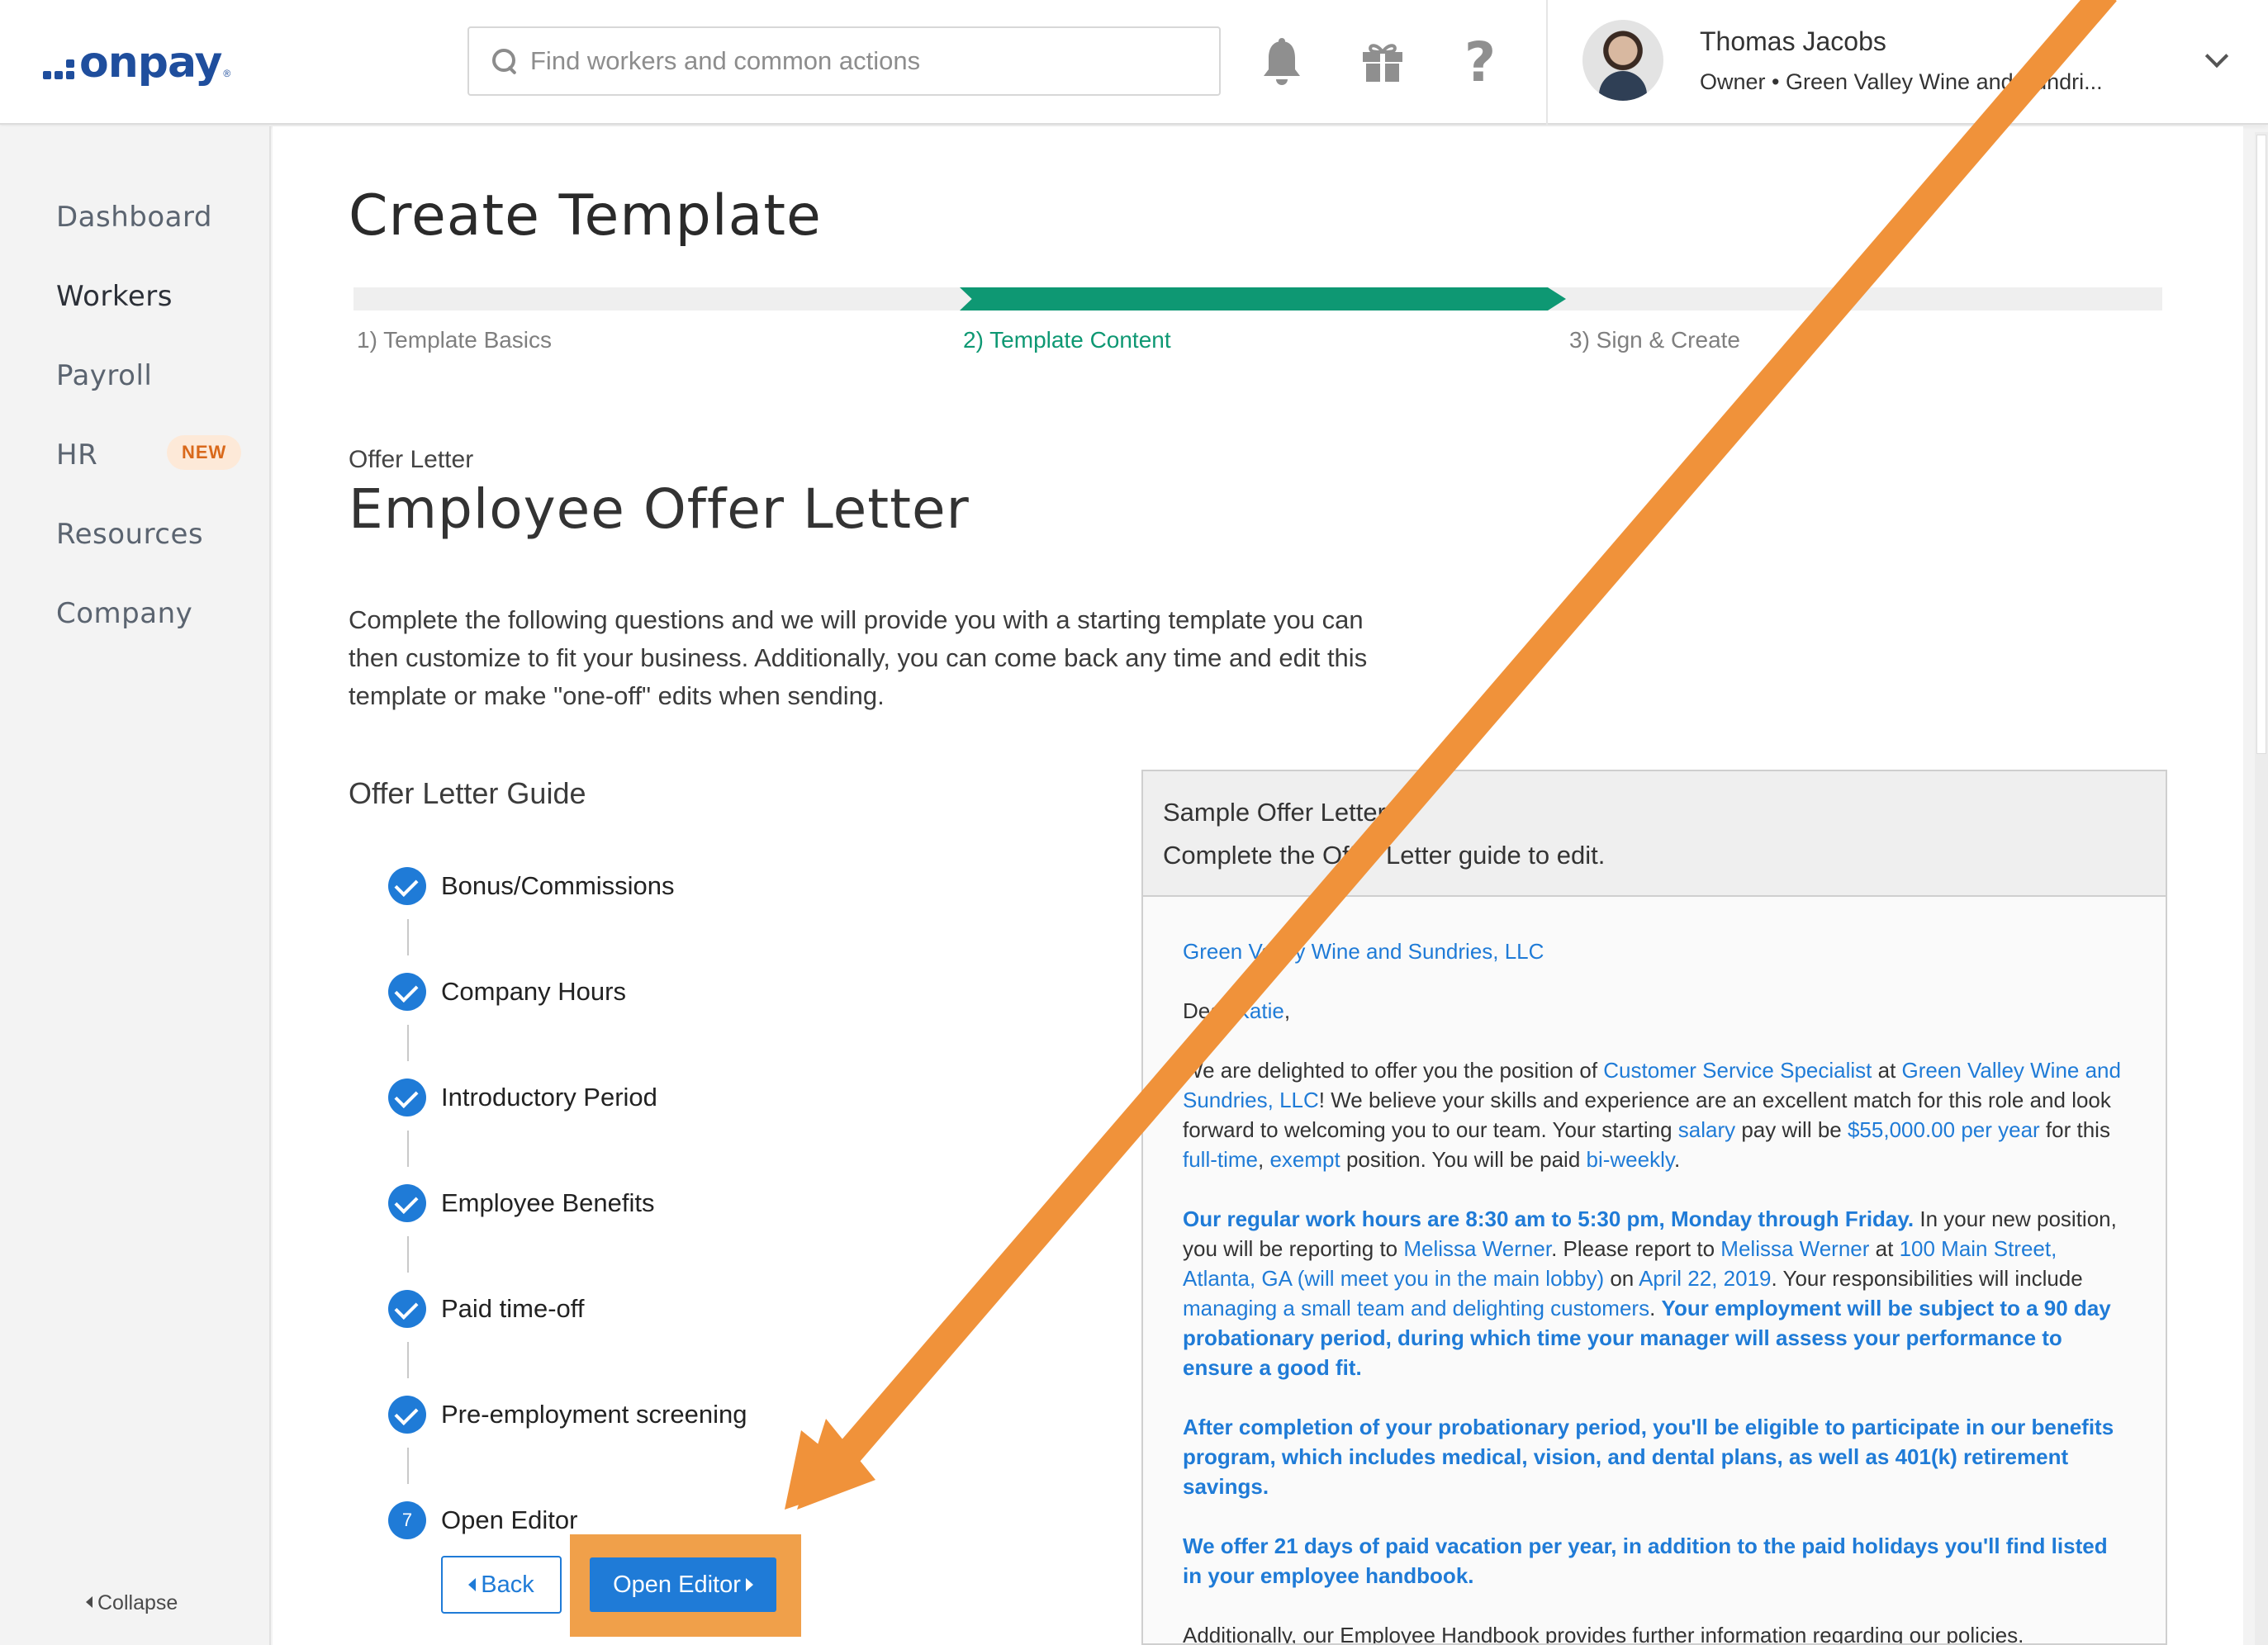 The image size is (2268, 1645). I want to click on step-template-content: 2) Template Content, so click(1067, 340).